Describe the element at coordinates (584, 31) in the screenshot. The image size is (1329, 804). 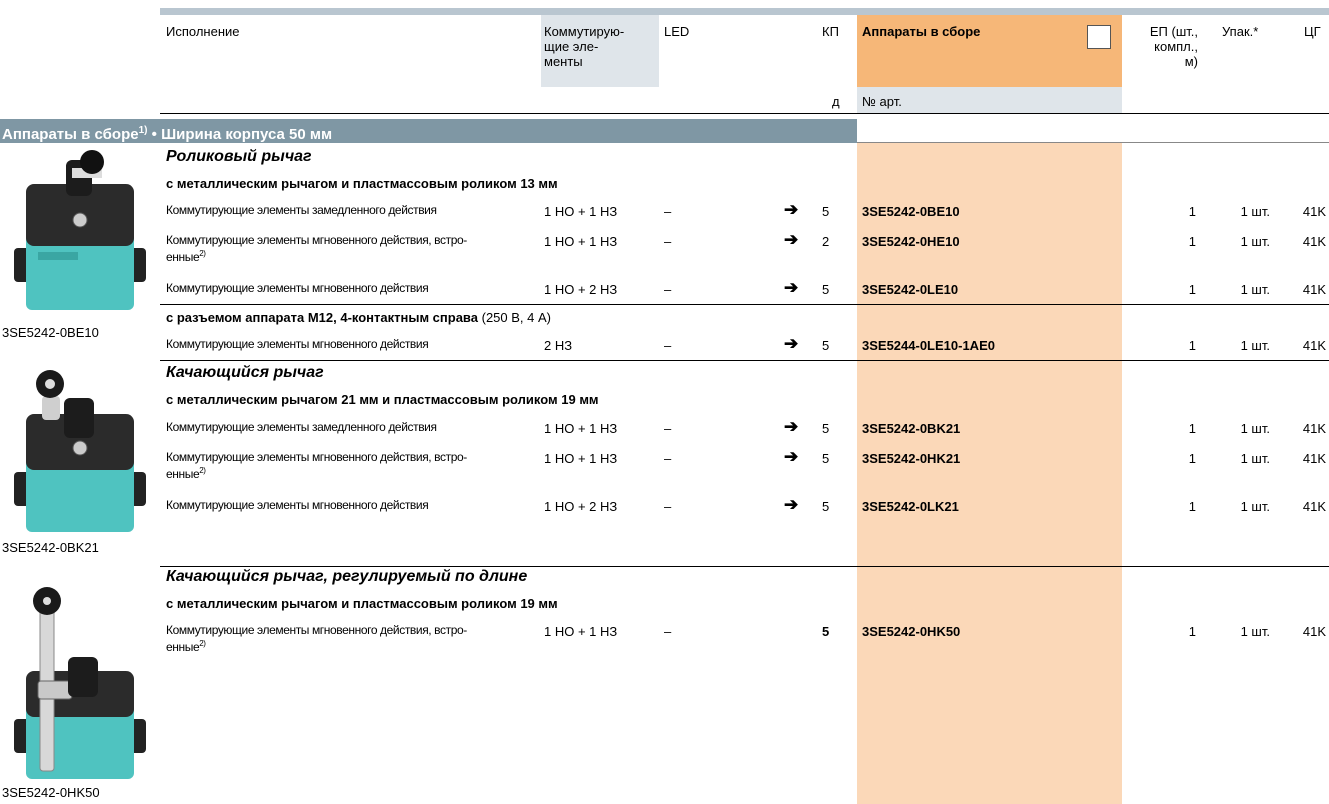
I see `header-switching-1: Коммутирую-` at that location.